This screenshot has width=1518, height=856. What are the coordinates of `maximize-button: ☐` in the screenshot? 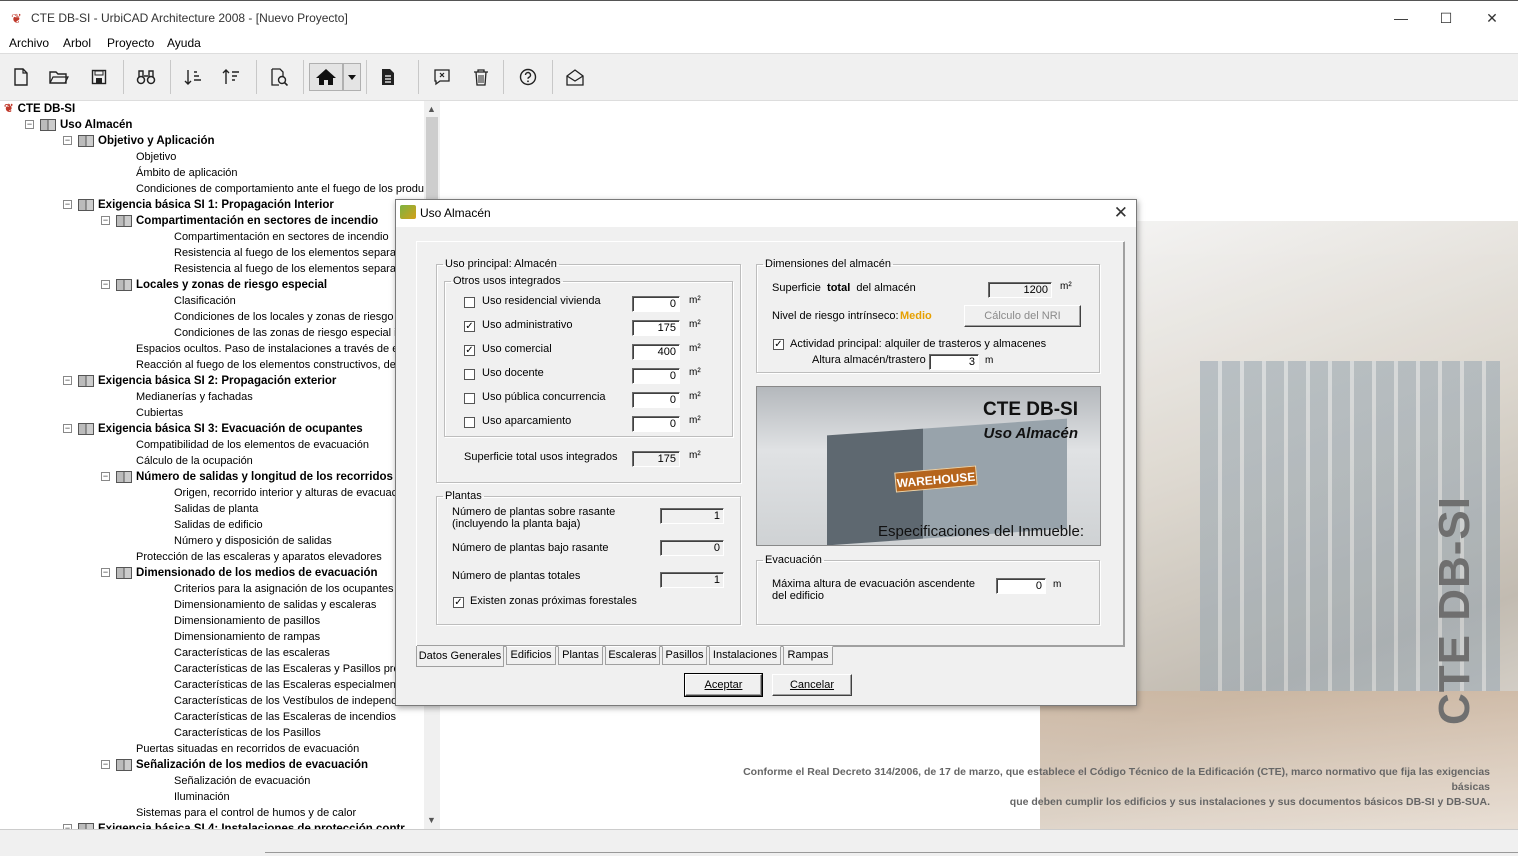 It's located at (1446, 18).